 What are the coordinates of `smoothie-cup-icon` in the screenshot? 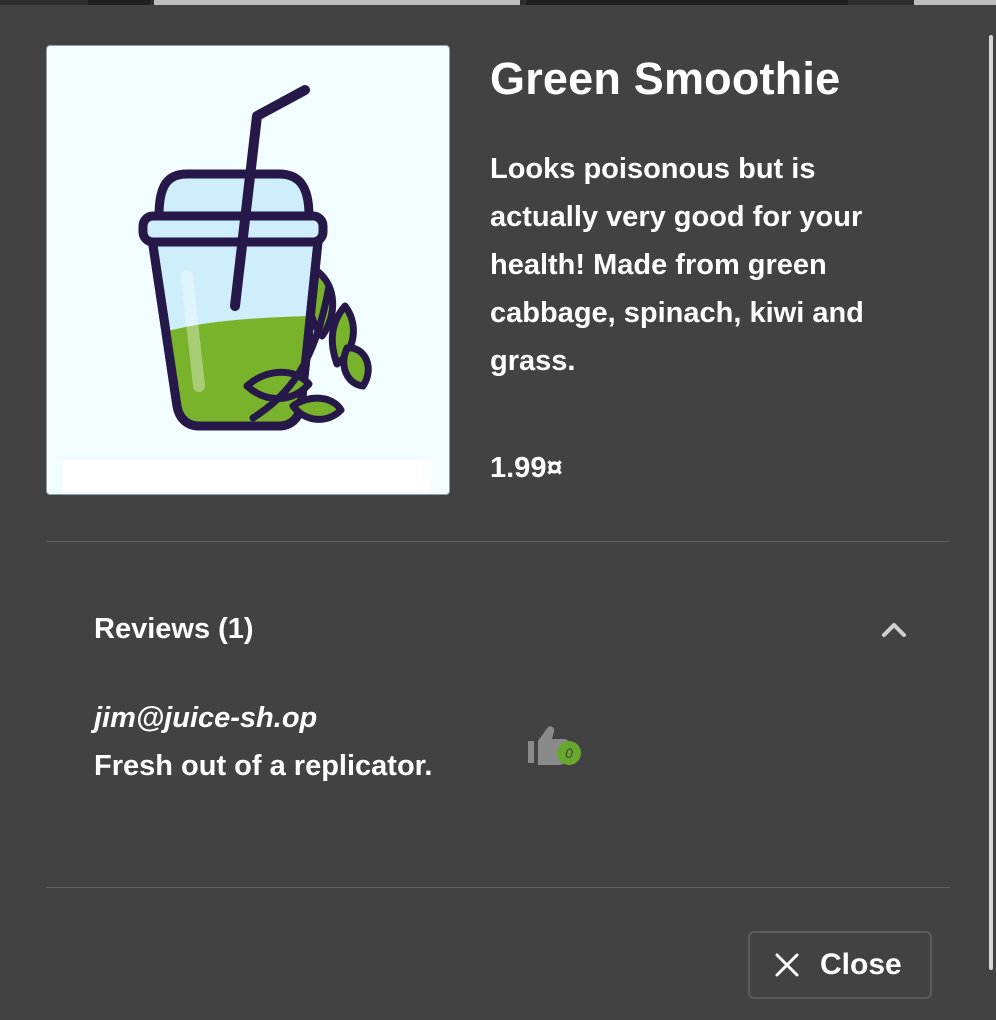 It's located at (255, 258).